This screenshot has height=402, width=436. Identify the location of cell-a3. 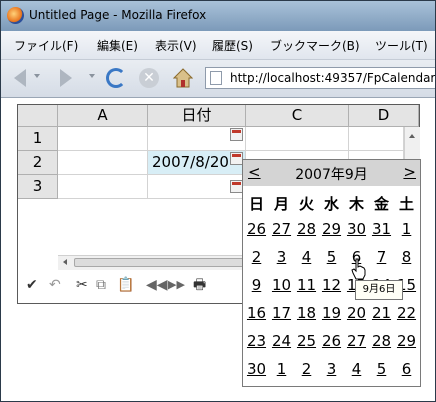
(103, 187).